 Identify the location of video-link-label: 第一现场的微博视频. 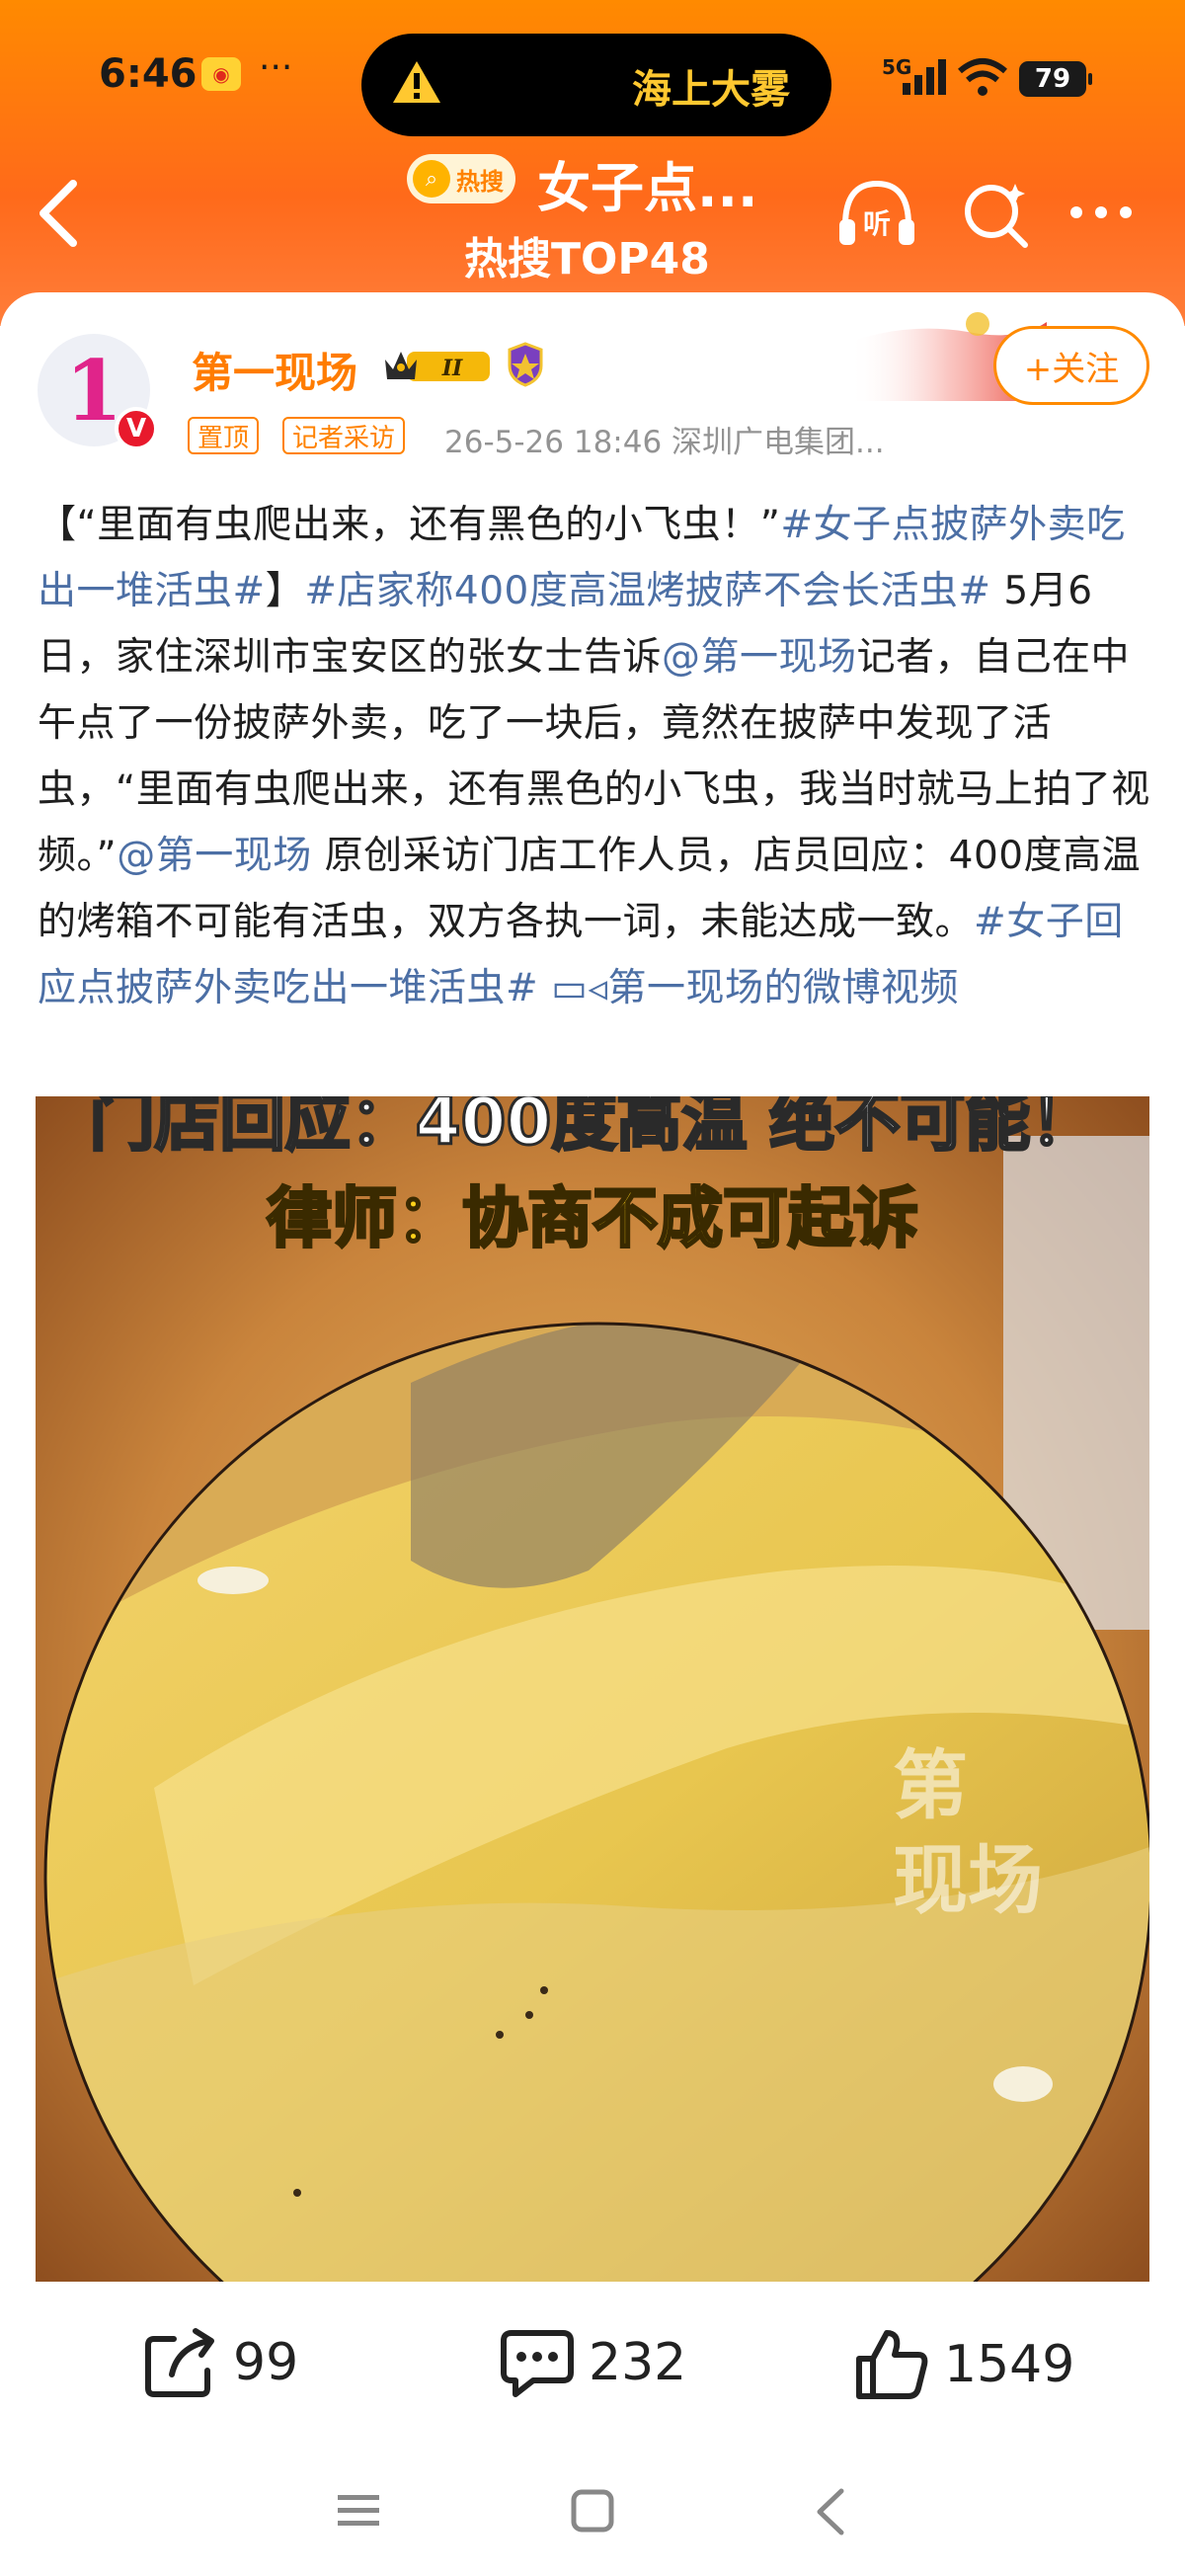
(784, 988).